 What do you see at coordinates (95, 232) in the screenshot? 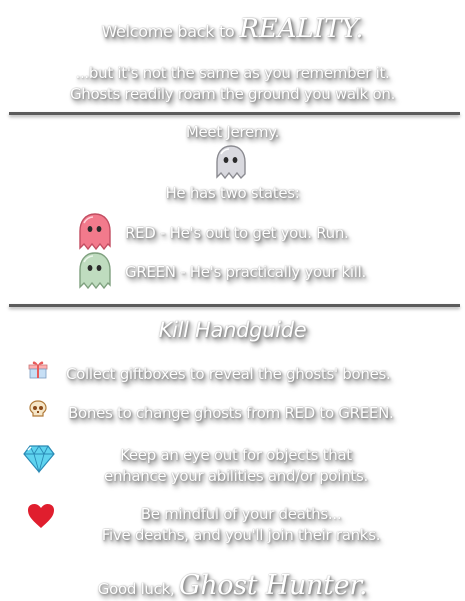
I see `red-ghost-icon` at bounding box center [95, 232].